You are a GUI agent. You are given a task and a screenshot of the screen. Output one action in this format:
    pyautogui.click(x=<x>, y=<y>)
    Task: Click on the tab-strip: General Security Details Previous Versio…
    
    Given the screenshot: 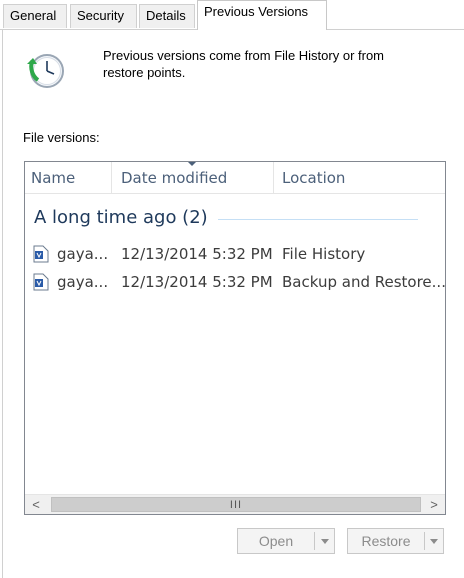 What is the action you would take?
    pyautogui.click(x=232, y=15)
    